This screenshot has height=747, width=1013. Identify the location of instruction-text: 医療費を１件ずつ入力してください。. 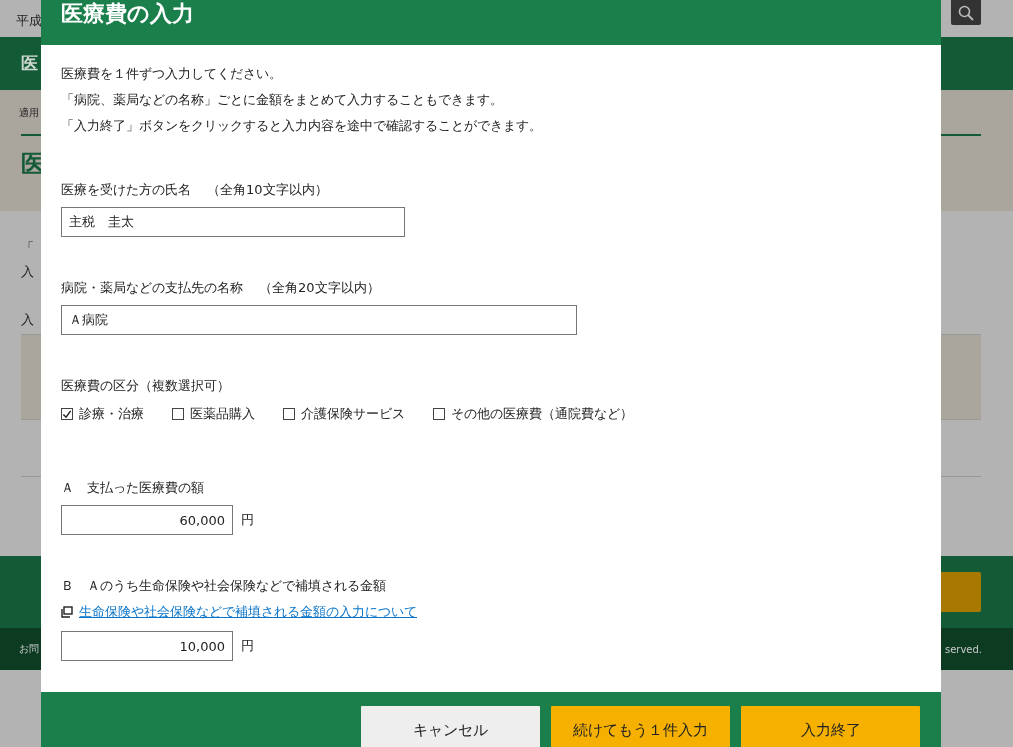
(172, 74).